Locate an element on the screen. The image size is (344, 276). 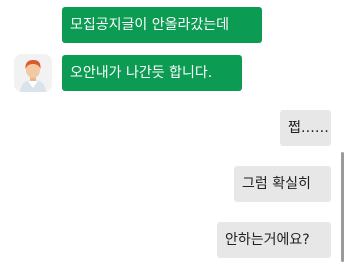
outgoing-message-bubble: 안하는거에요? is located at coordinates (274, 240).